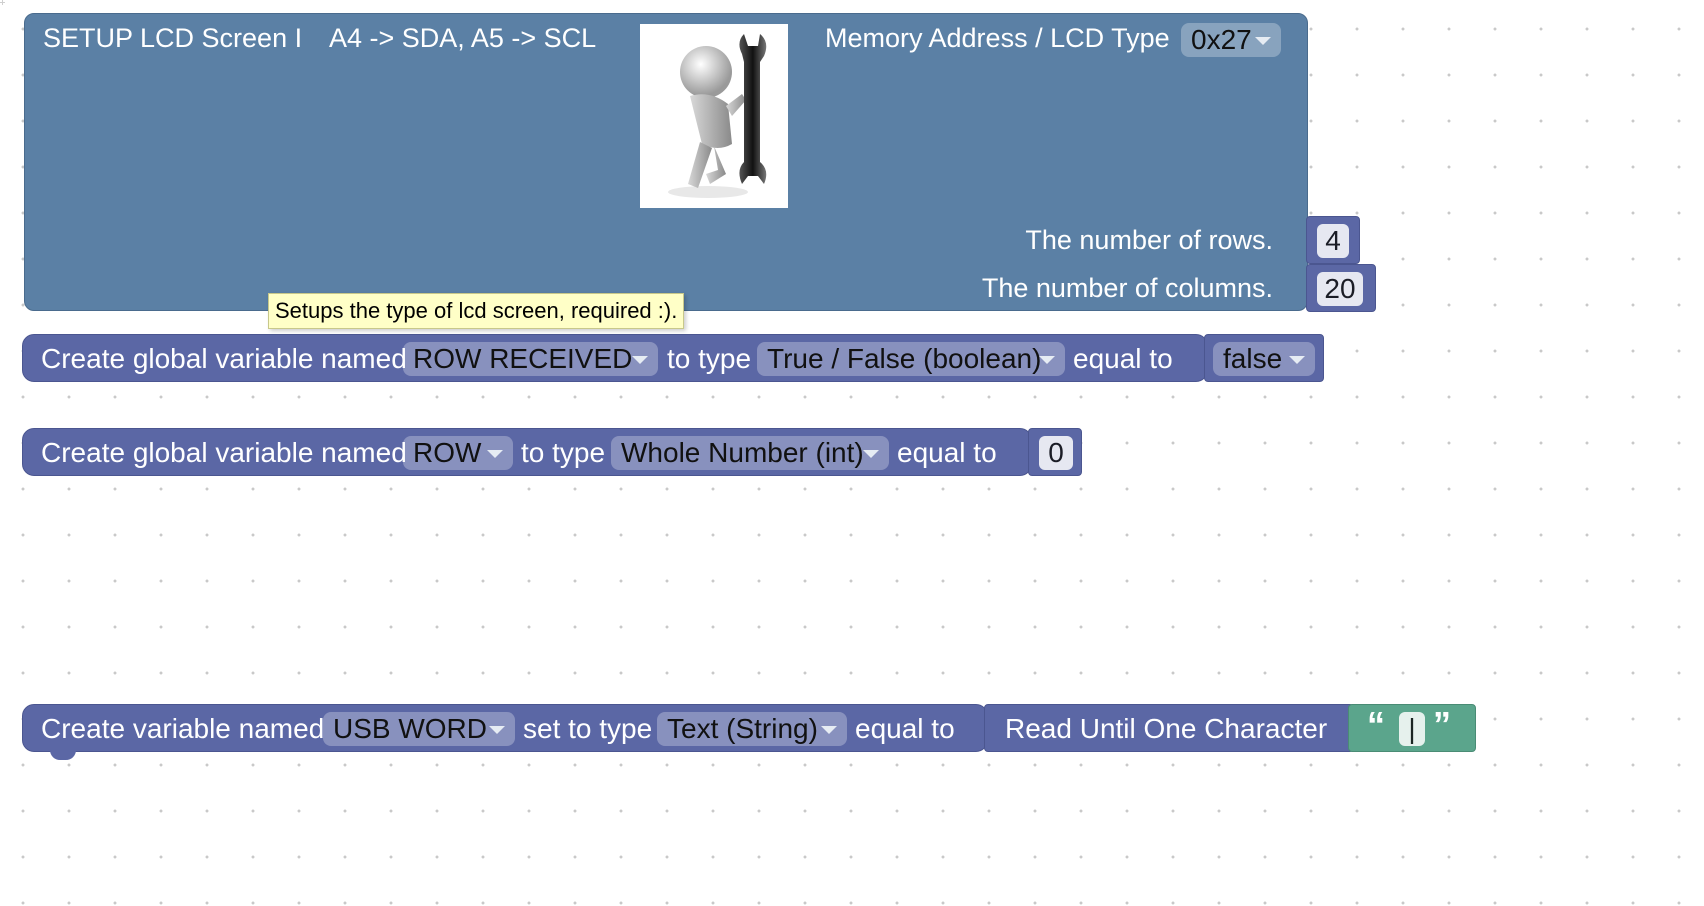 The height and width of the screenshot is (906, 1704). Describe the element at coordinates (447, 452) in the screenshot. I see `variable-name-value: ROW` at that location.